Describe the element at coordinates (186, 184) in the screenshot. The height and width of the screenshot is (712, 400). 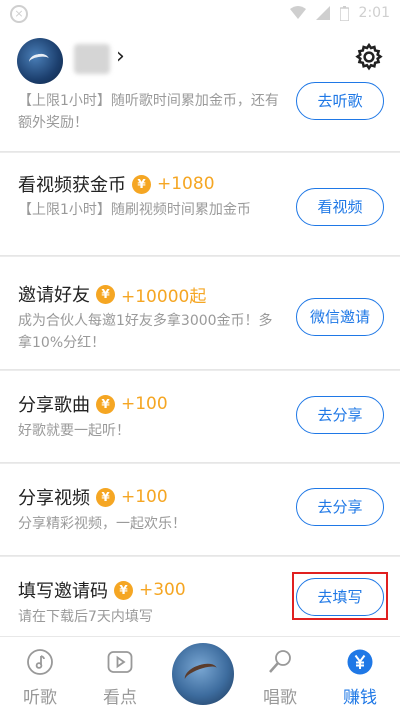
I see `task-reward: +1080` at that location.